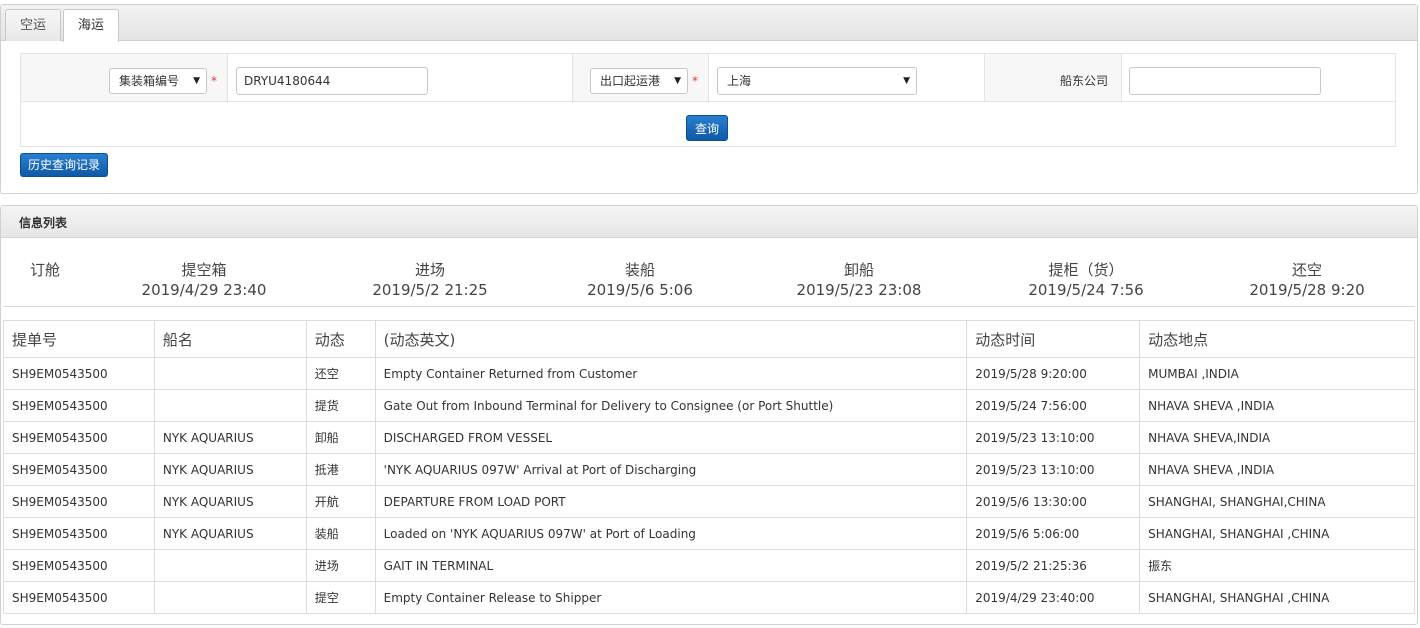 Image resolution: width=1420 pixels, height=628 pixels. Describe the element at coordinates (1086, 290) in the screenshot. I see `milestone-date: 2019/5/24 7:56` at that location.